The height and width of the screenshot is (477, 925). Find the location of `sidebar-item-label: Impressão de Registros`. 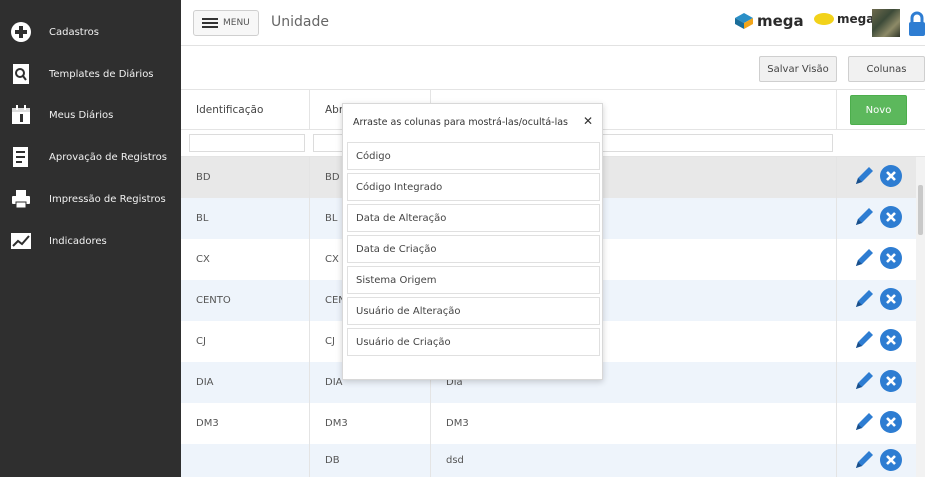

sidebar-item-label: Impressão de Registros is located at coordinates (107, 199).